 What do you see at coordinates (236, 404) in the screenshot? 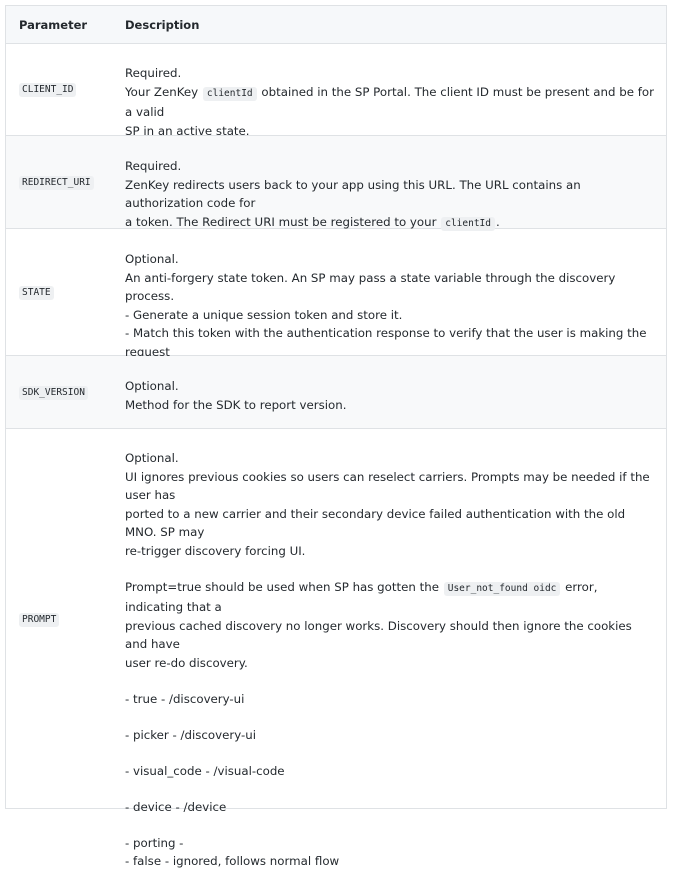
I see `description-line: Method for the SDK to report version.` at bounding box center [236, 404].